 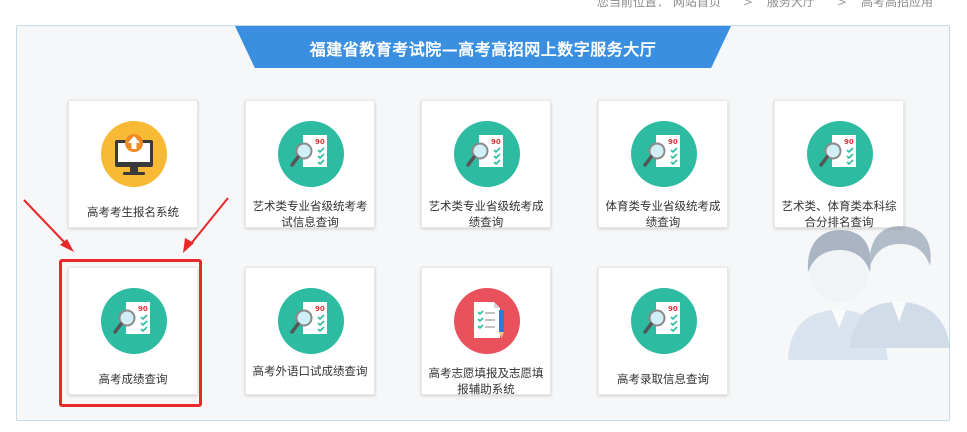 What do you see at coordinates (697, 4) in the screenshot?
I see `breadcrumb-home: 网站首页` at bounding box center [697, 4].